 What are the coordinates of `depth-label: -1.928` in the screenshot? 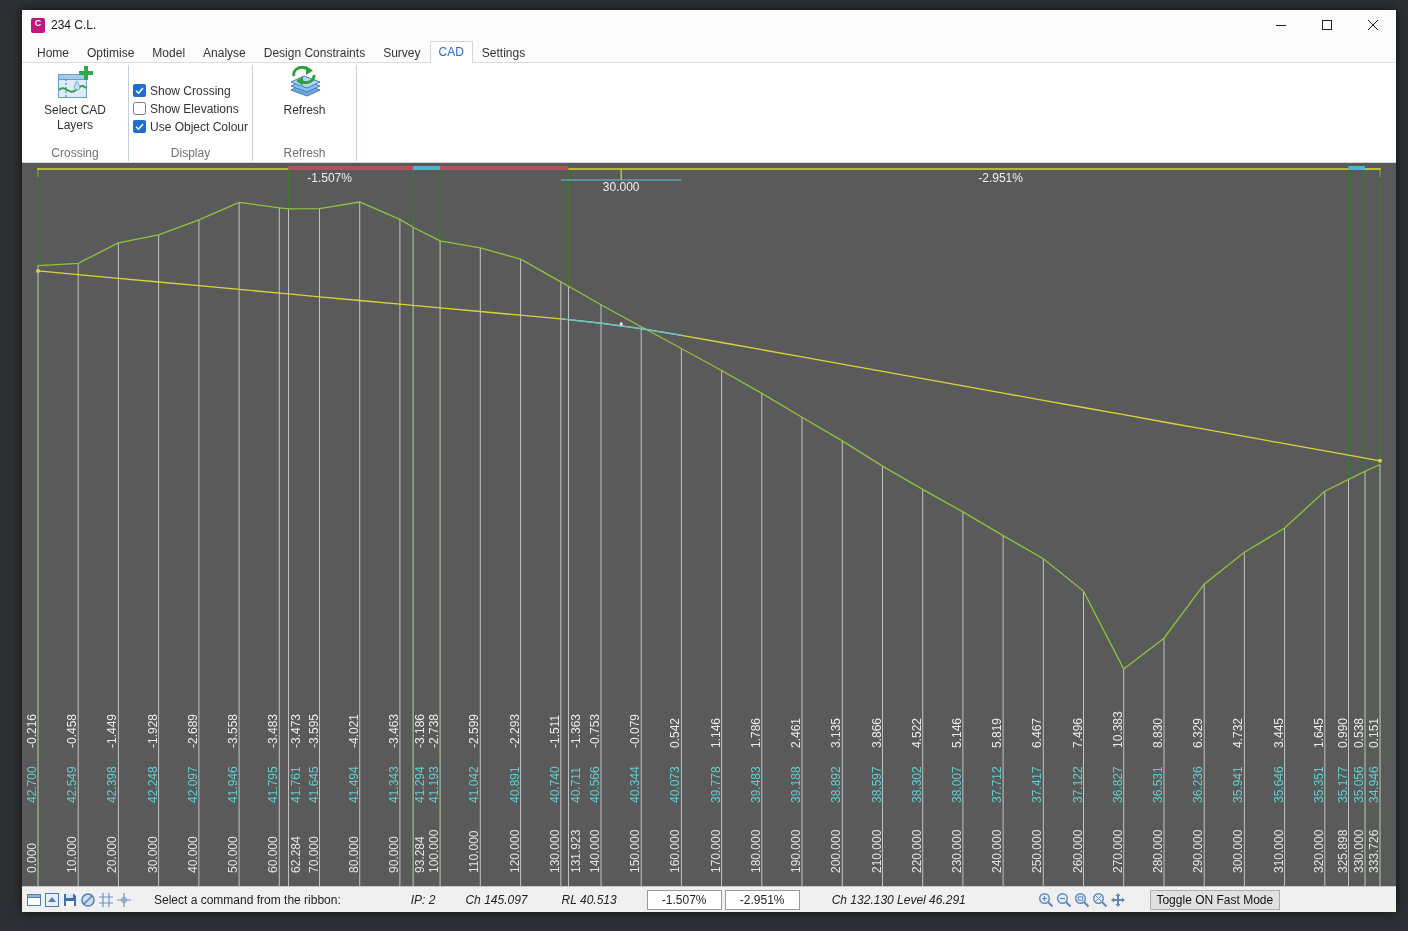 It's located at (152, 730).